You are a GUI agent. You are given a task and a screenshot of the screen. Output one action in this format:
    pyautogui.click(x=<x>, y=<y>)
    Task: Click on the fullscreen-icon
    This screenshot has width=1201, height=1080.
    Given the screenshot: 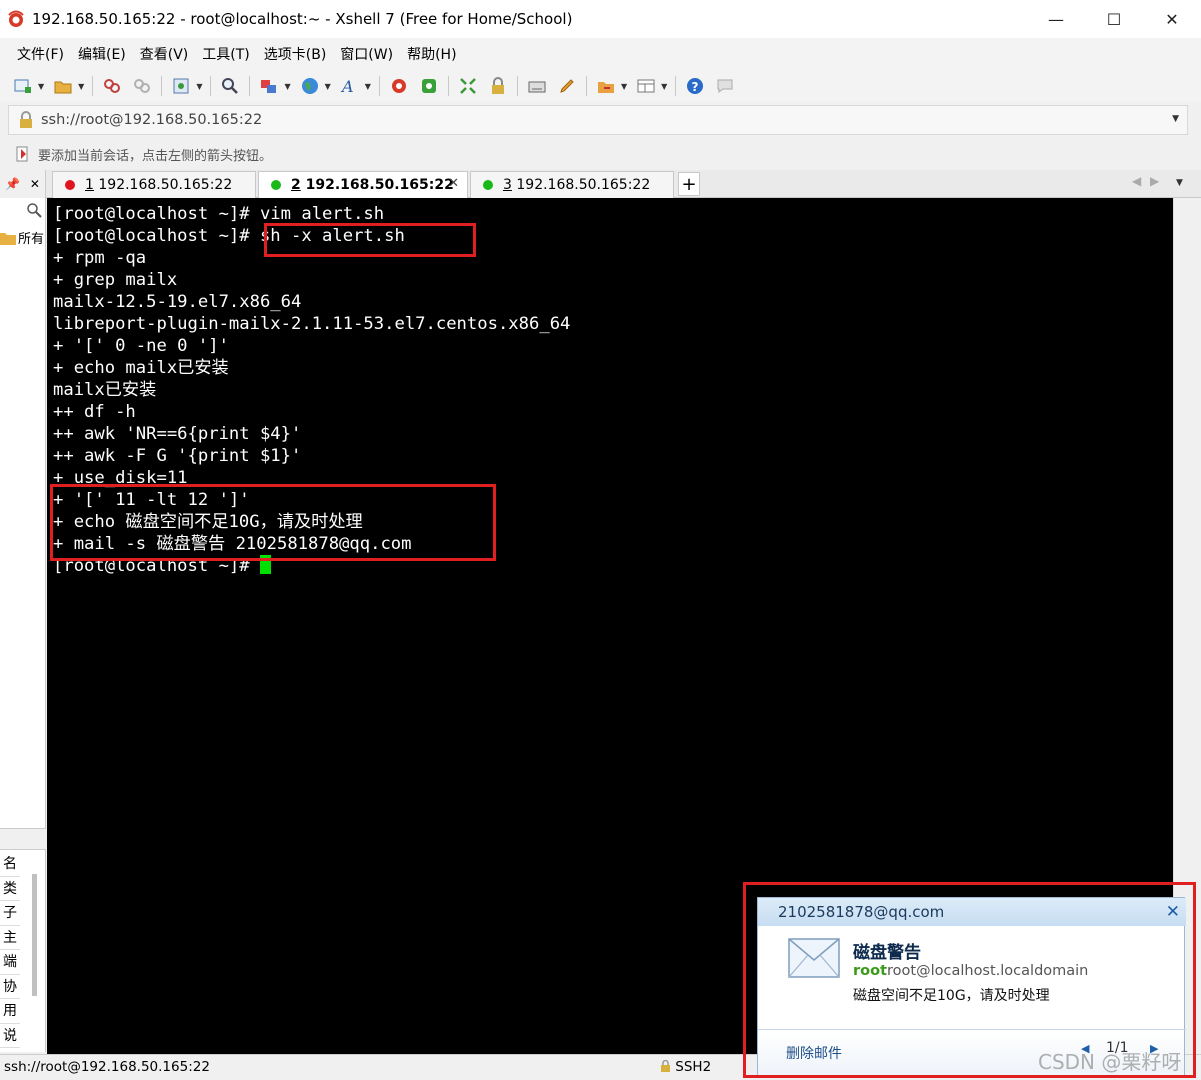 What is the action you would take?
    pyautogui.click(x=468, y=86)
    